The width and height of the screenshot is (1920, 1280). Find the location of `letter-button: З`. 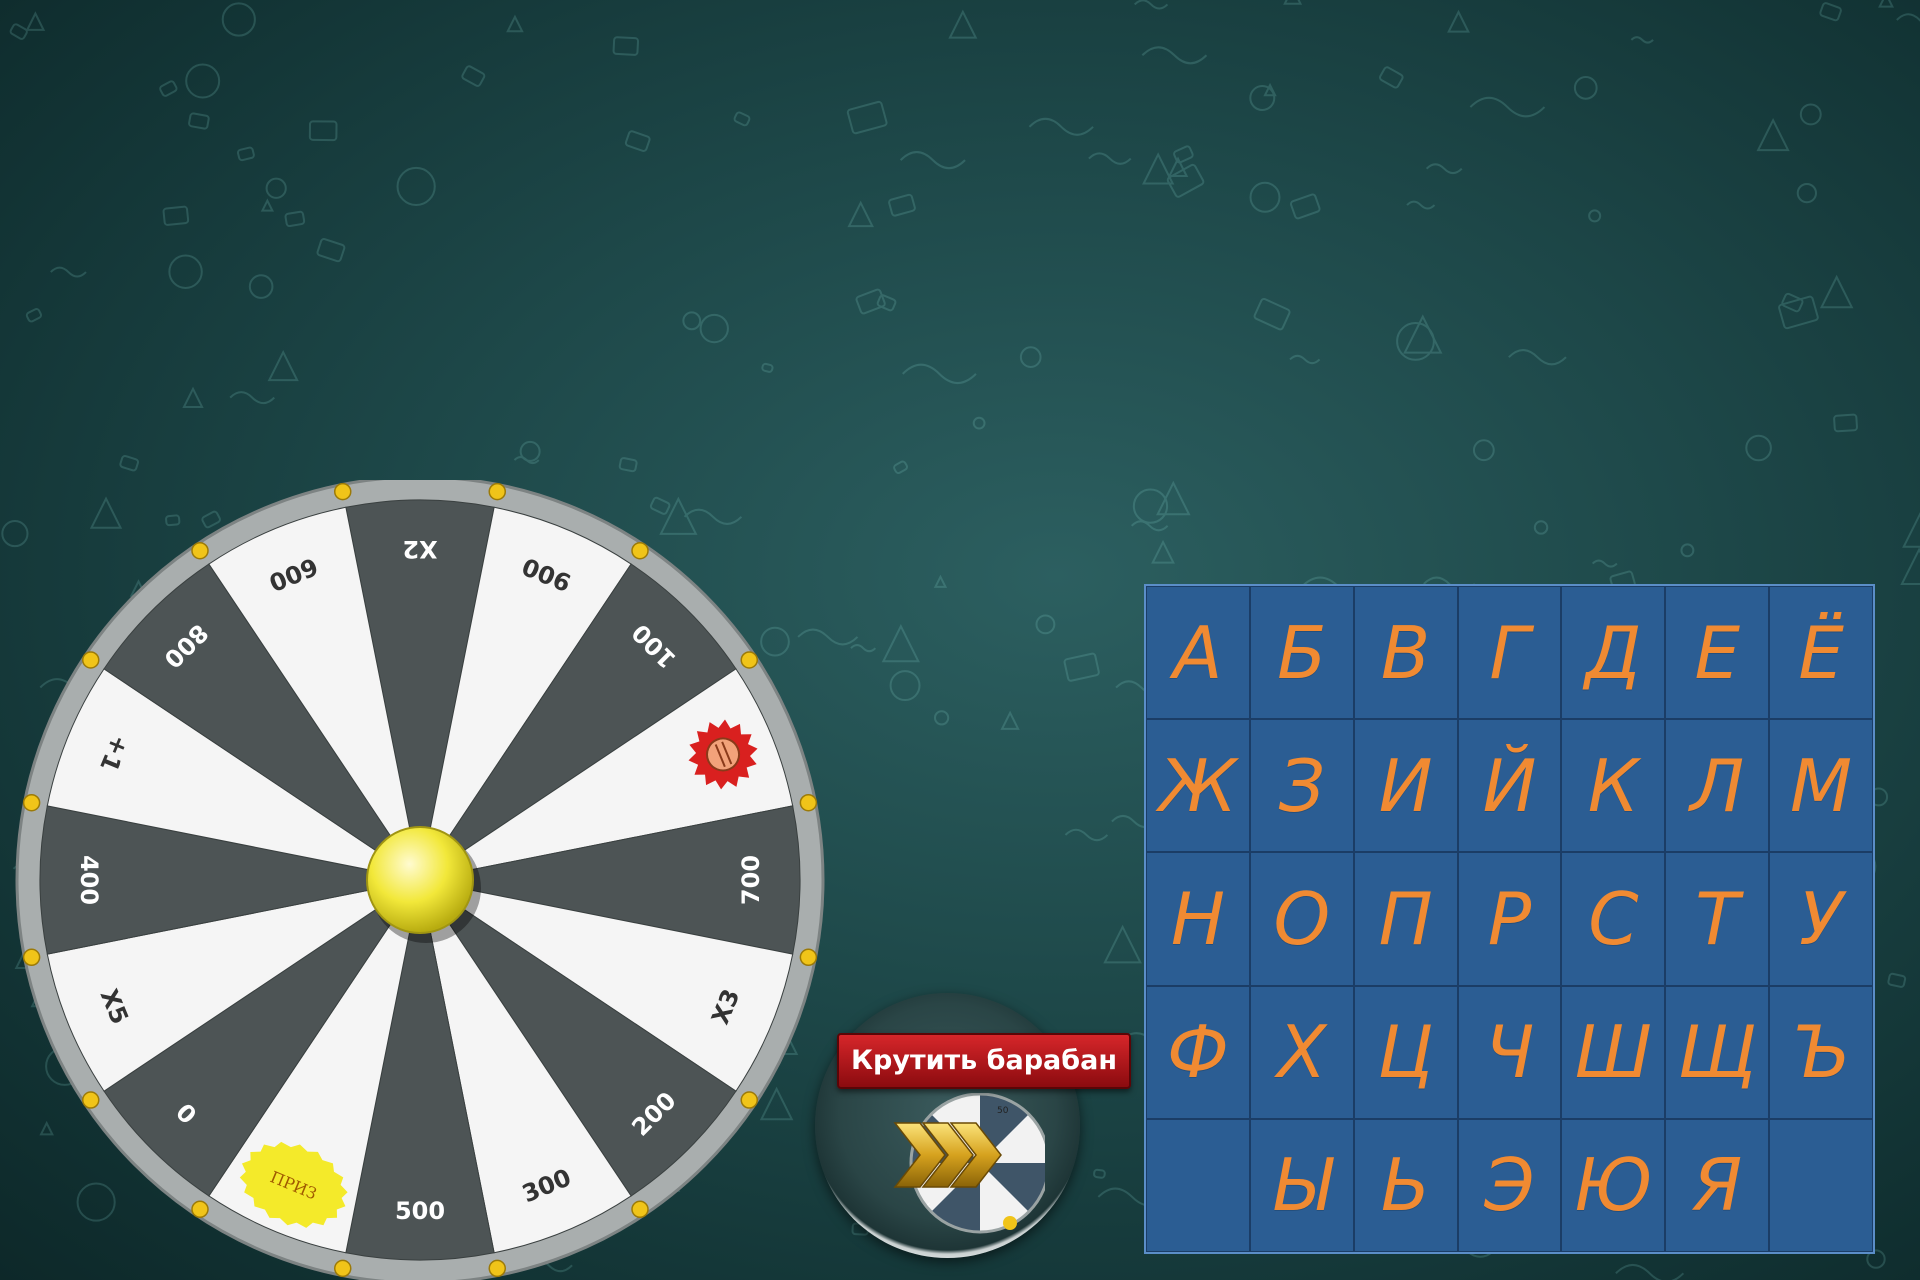

letter-button: З is located at coordinates (1301, 786).